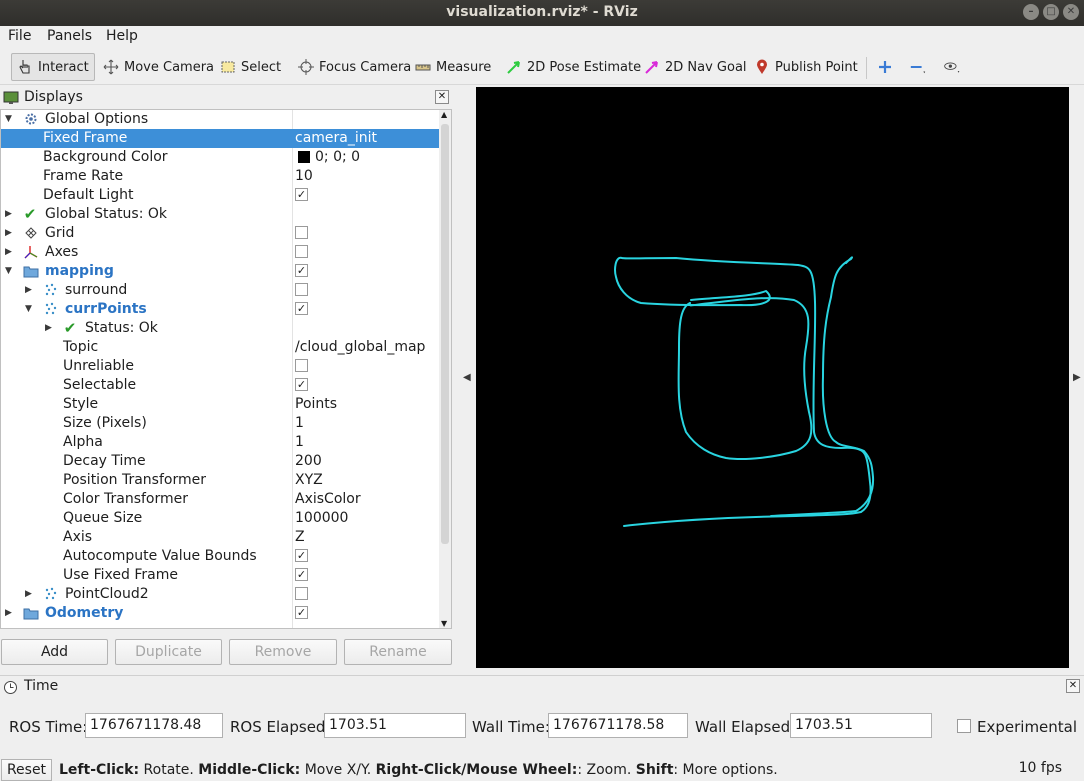 This screenshot has height=781, width=1084. What do you see at coordinates (220, 442) in the screenshot?
I see `tree-row-alpha: Alpha 1` at bounding box center [220, 442].